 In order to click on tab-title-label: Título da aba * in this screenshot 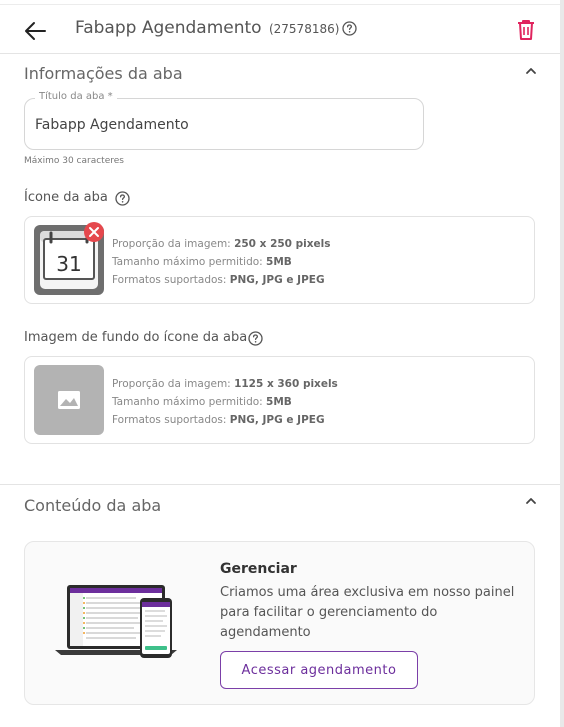, I will do `click(76, 96)`.